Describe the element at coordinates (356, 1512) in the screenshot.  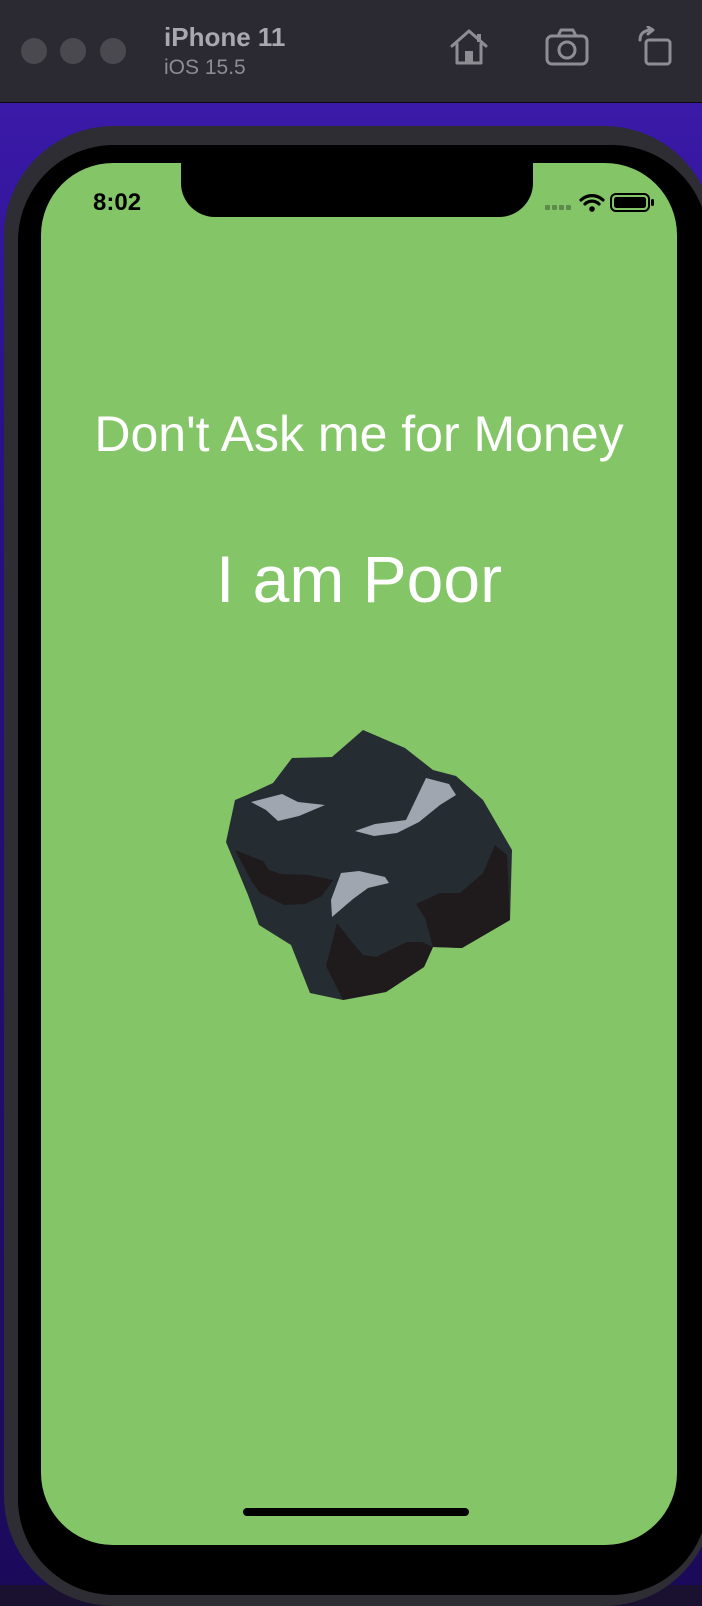
I see `home-indicator` at that location.